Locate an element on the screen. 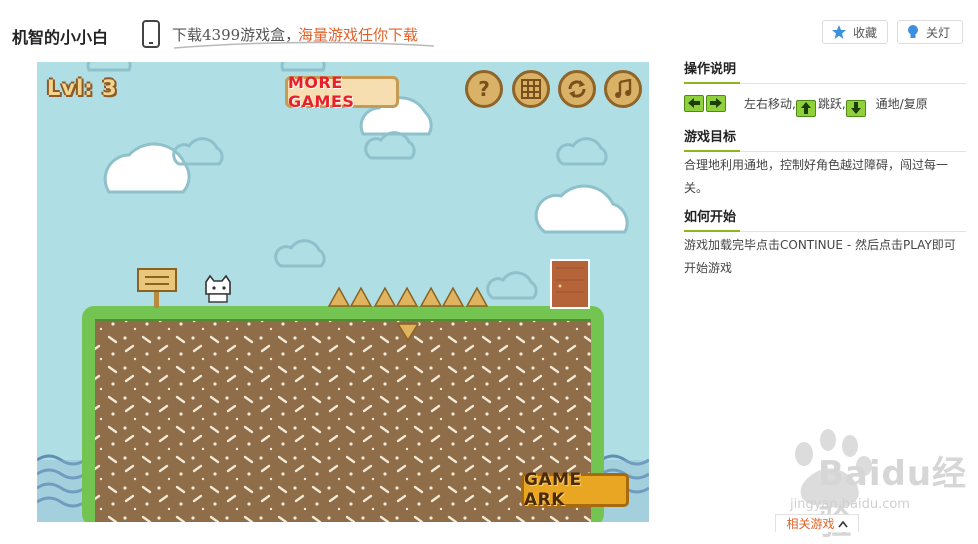 Image resolution: width=978 pixels, height=544 pixels. controls-jump-text: 跳跃, is located at coordinates (831, 103).